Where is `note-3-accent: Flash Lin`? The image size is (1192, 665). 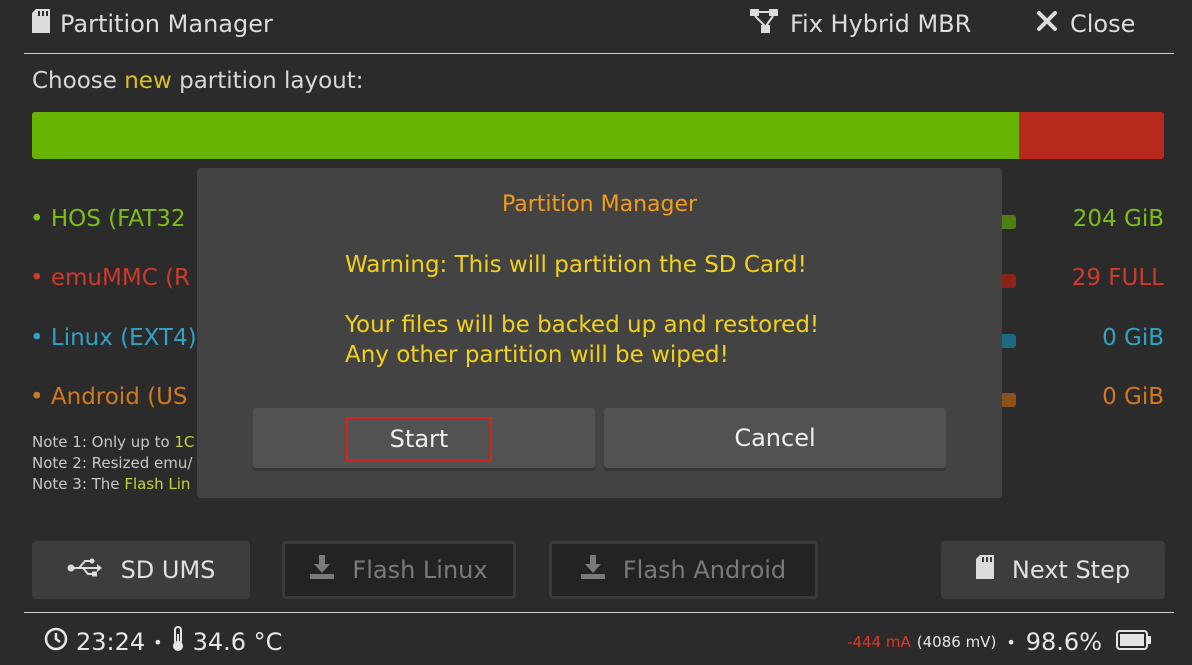
note-3-accent: Flash Lin is located at coordinates (157, 484).